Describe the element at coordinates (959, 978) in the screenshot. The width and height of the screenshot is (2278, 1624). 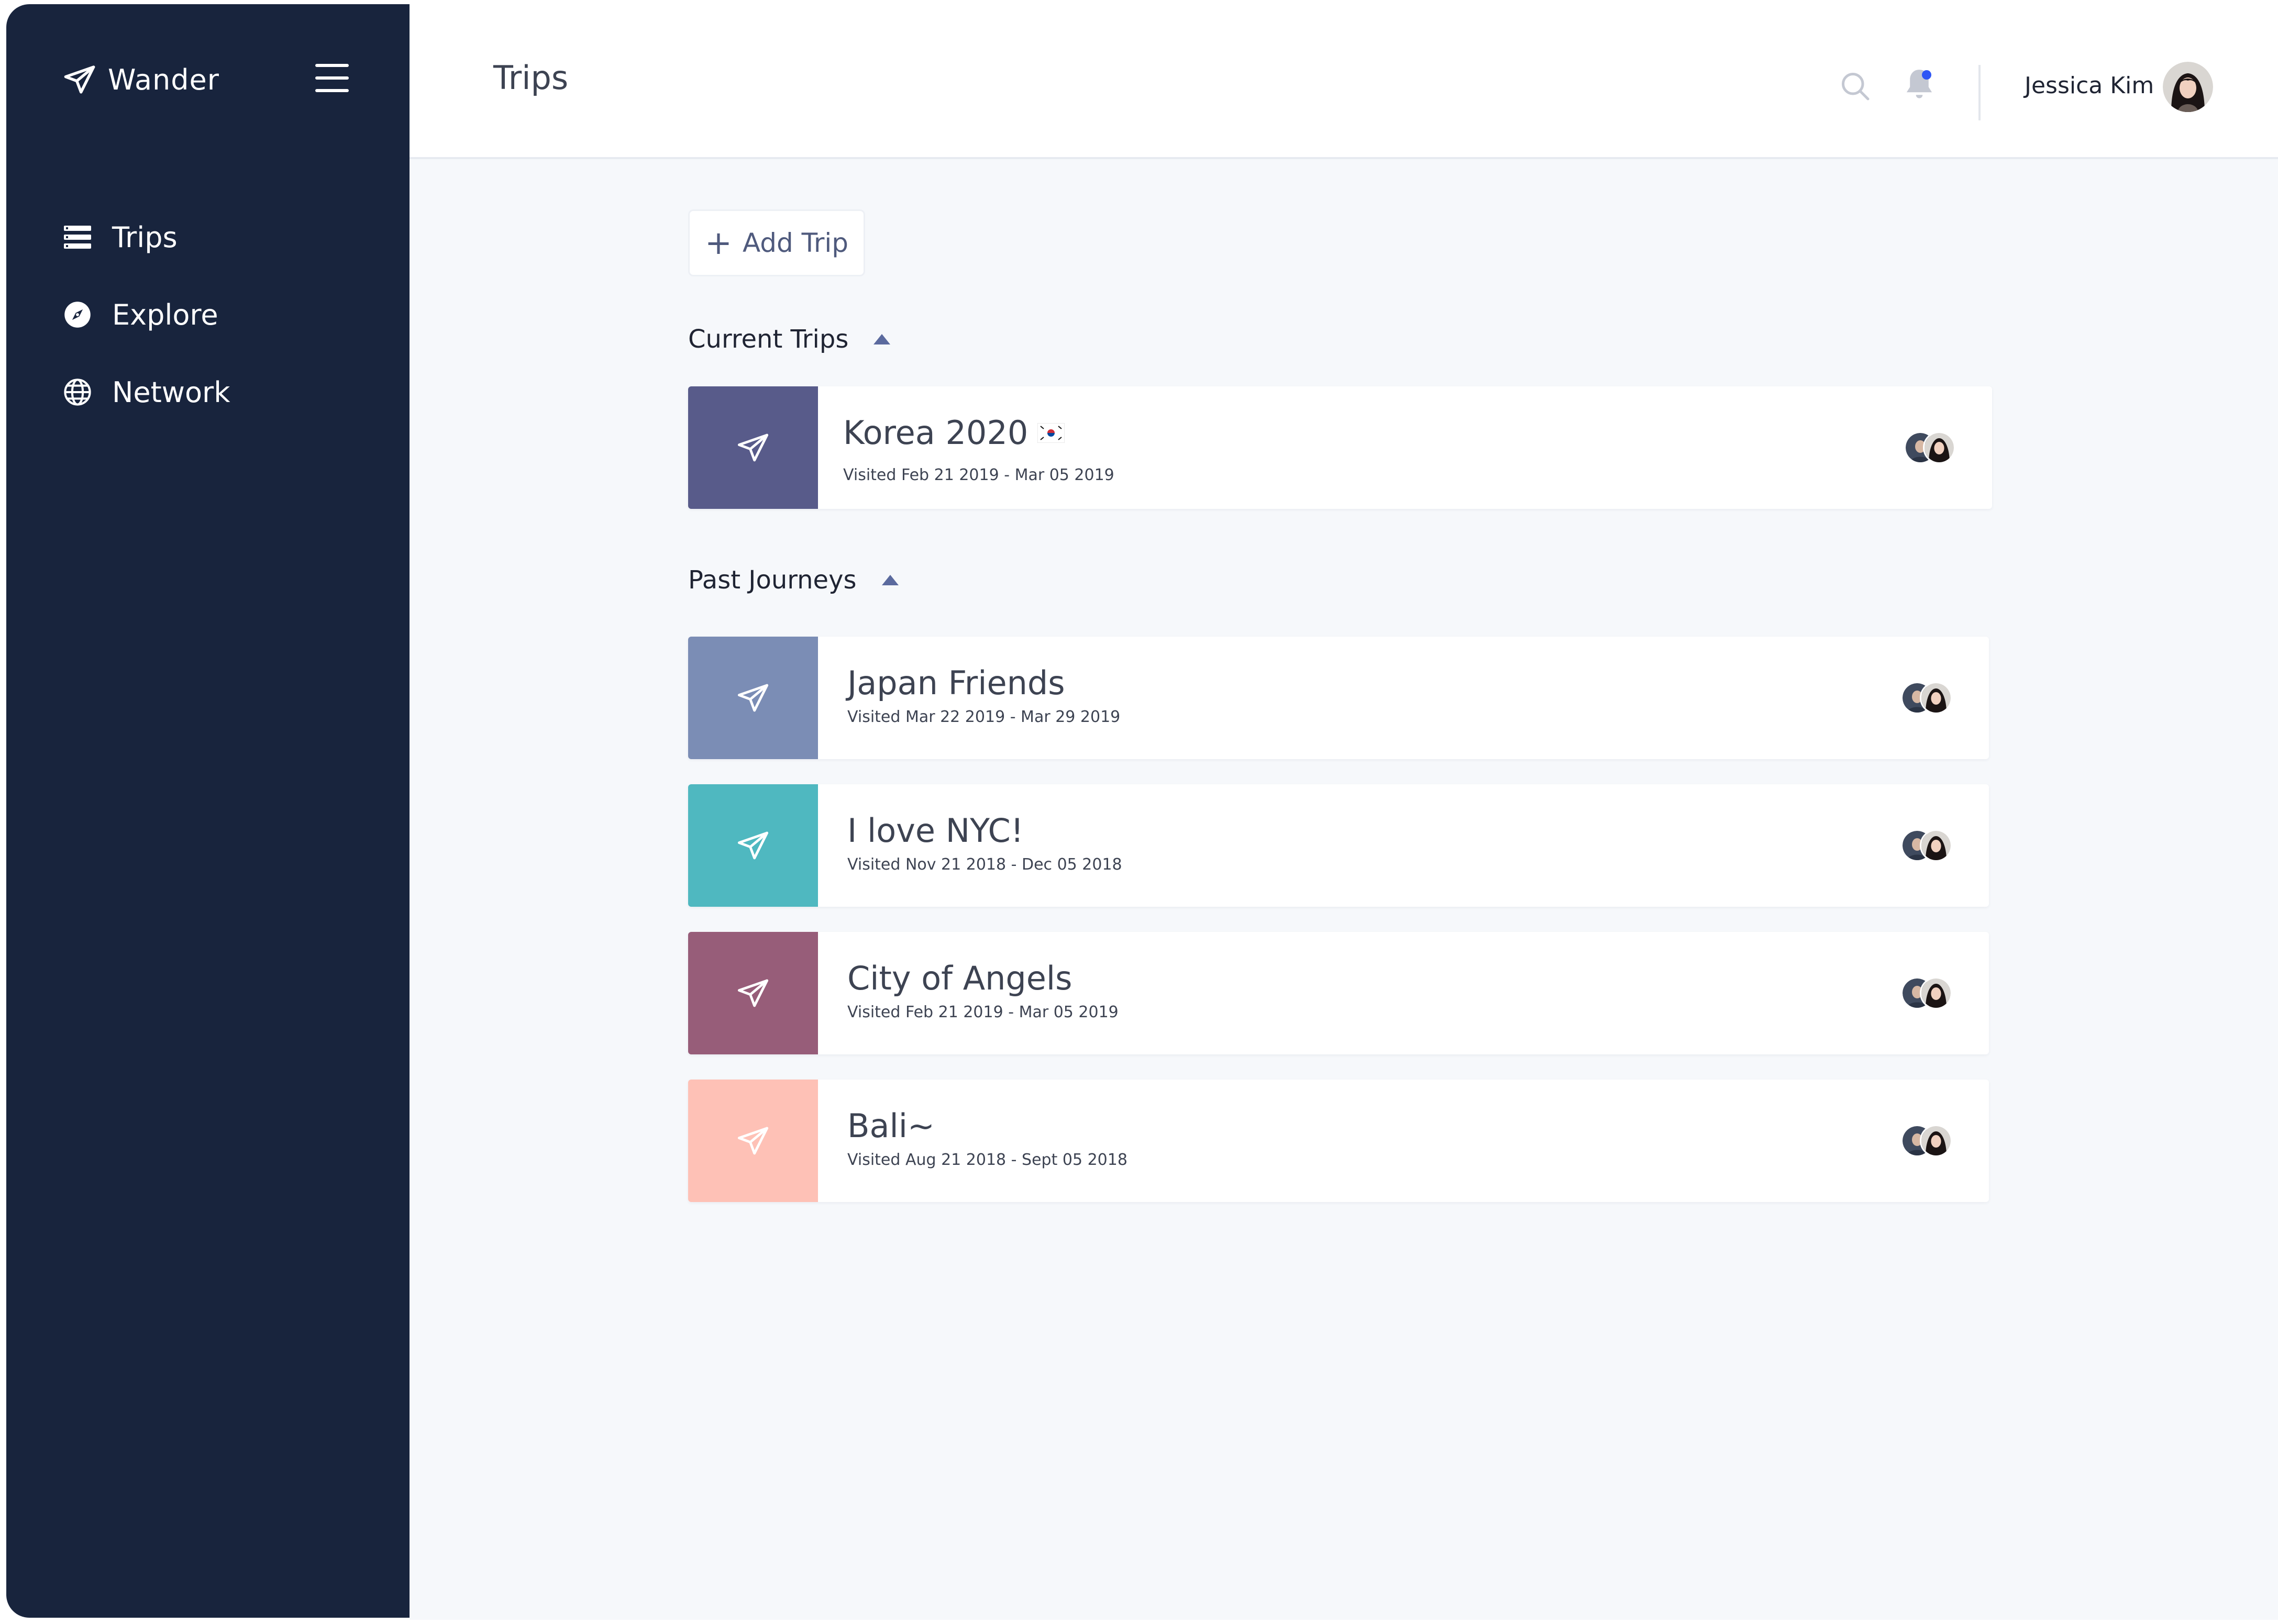
I see `trip-name: City of Angels` at that location.